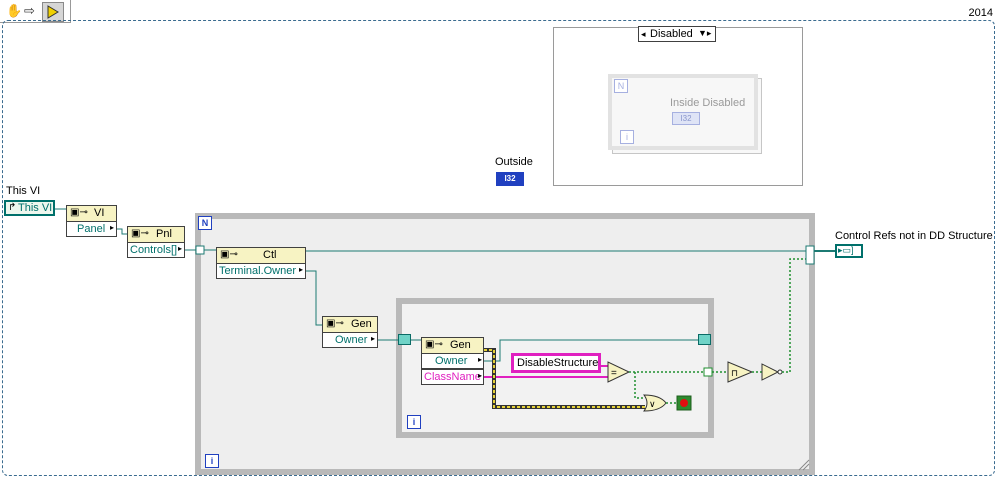 The width and height of the screenshot is (999, 481). Describe the element at coordinates (639, 385) in the screenshot. I see `wire-equal-to-or` at that location.